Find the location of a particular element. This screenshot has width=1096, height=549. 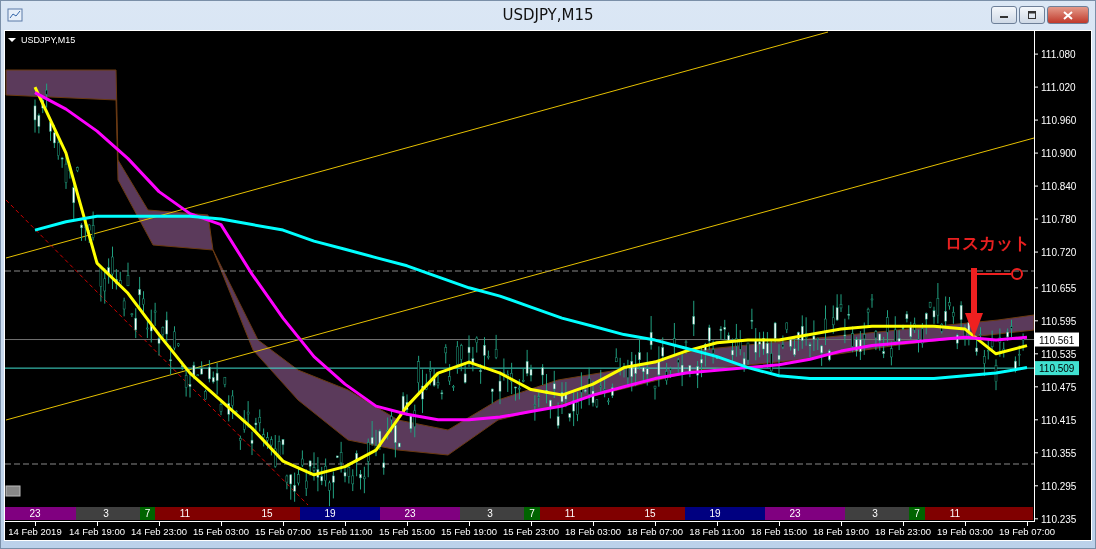

price-axis-label: 110.295 is located at coordinates (1059, 486).